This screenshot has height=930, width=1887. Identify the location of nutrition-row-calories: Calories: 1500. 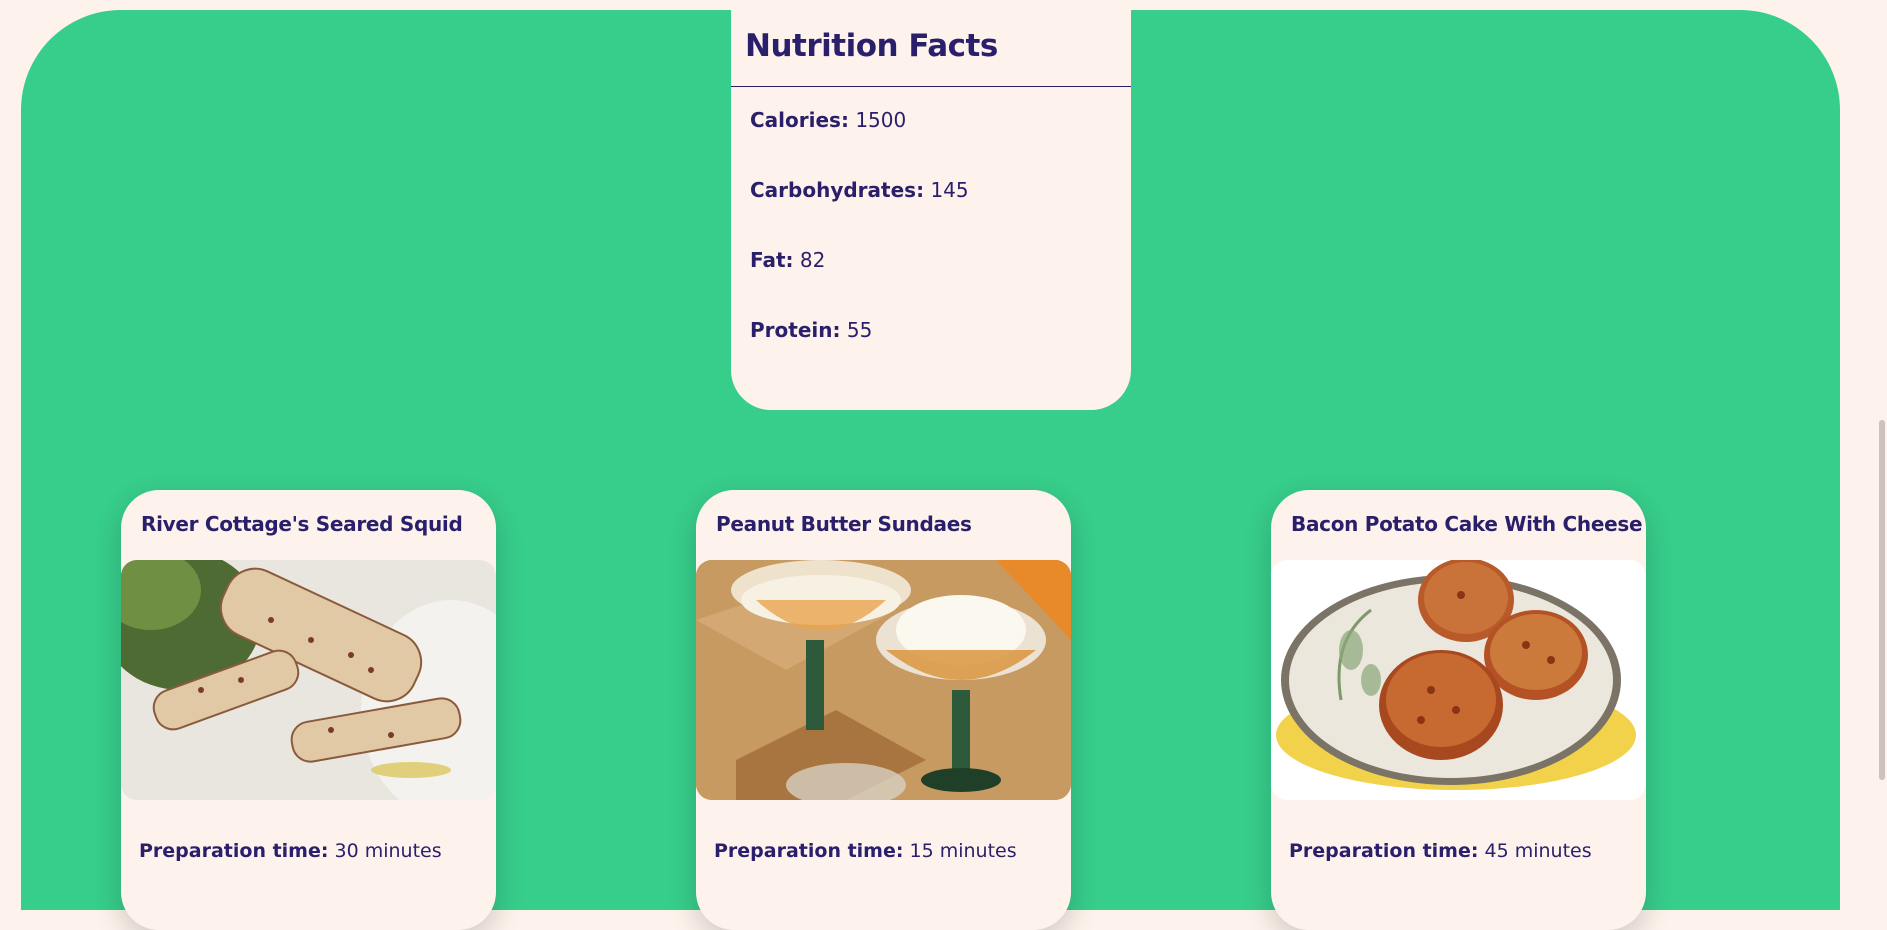
(828, 120).